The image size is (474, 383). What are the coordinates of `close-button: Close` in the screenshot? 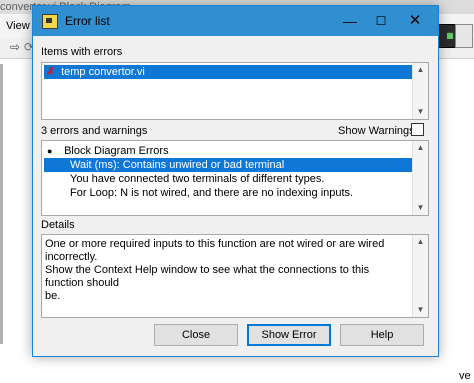 It's located at (196, 335).